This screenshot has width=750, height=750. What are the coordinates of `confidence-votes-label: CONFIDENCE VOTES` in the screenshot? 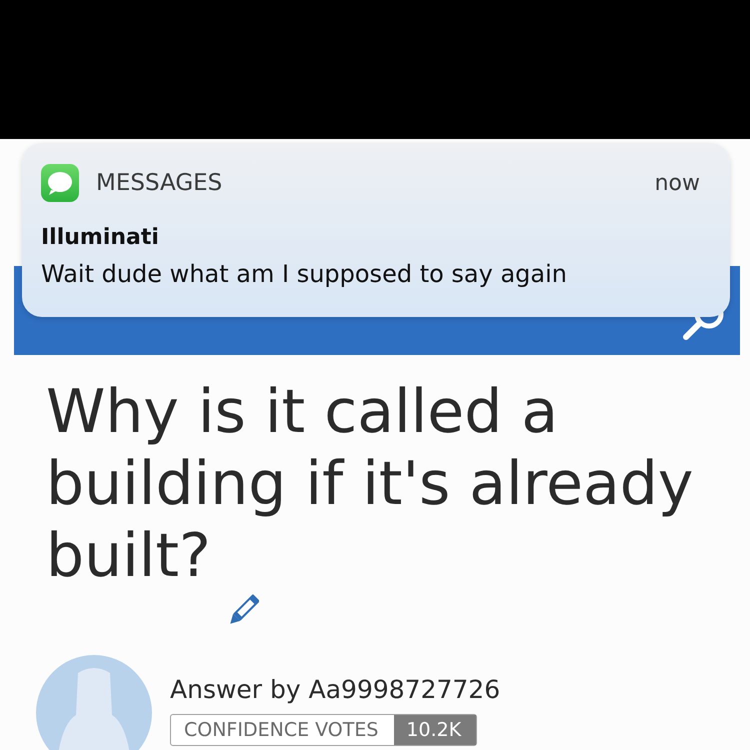 It's located at (281, 730).